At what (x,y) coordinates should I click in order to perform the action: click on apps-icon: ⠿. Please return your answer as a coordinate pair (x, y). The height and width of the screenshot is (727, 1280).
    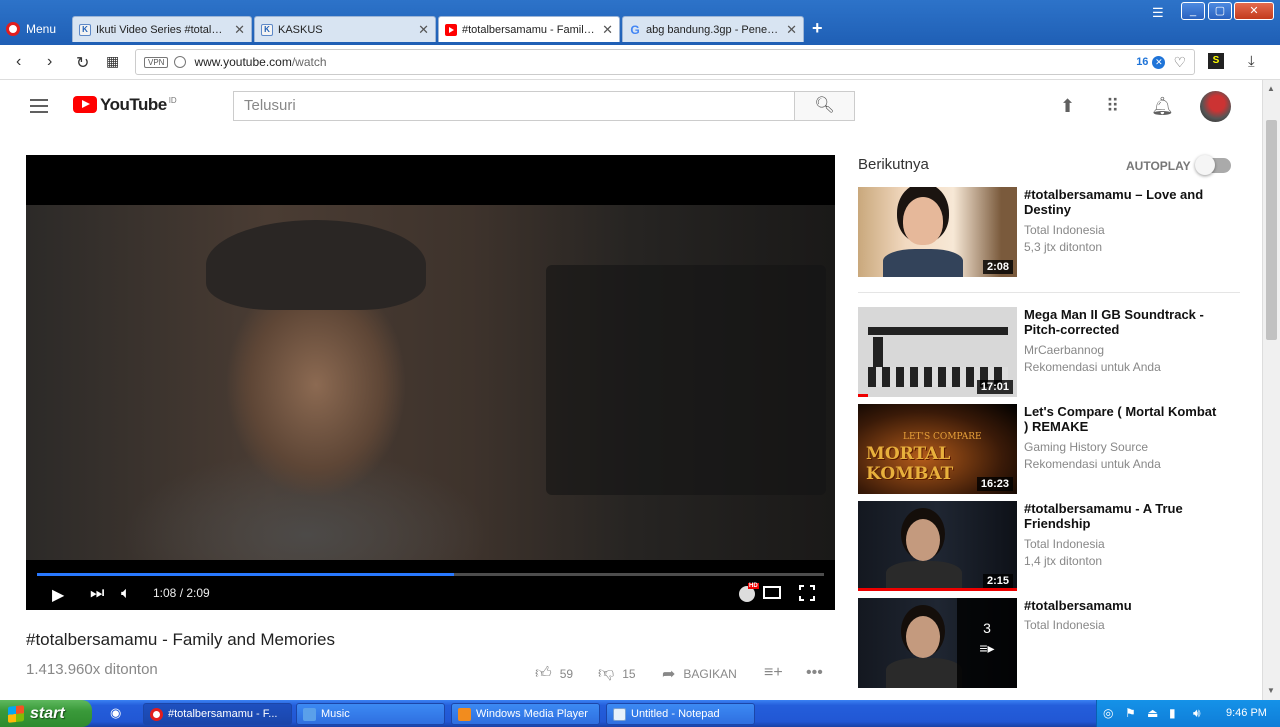
    Looking at the image, I should click on (1112, 106).